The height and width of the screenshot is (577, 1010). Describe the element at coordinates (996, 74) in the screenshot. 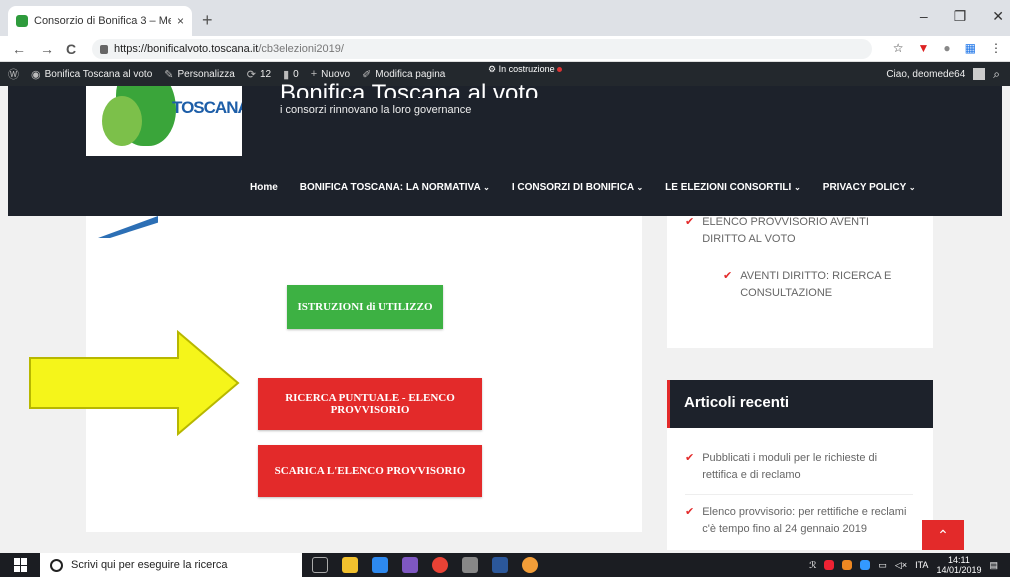

I see `search-icon: ⌕` at that location.